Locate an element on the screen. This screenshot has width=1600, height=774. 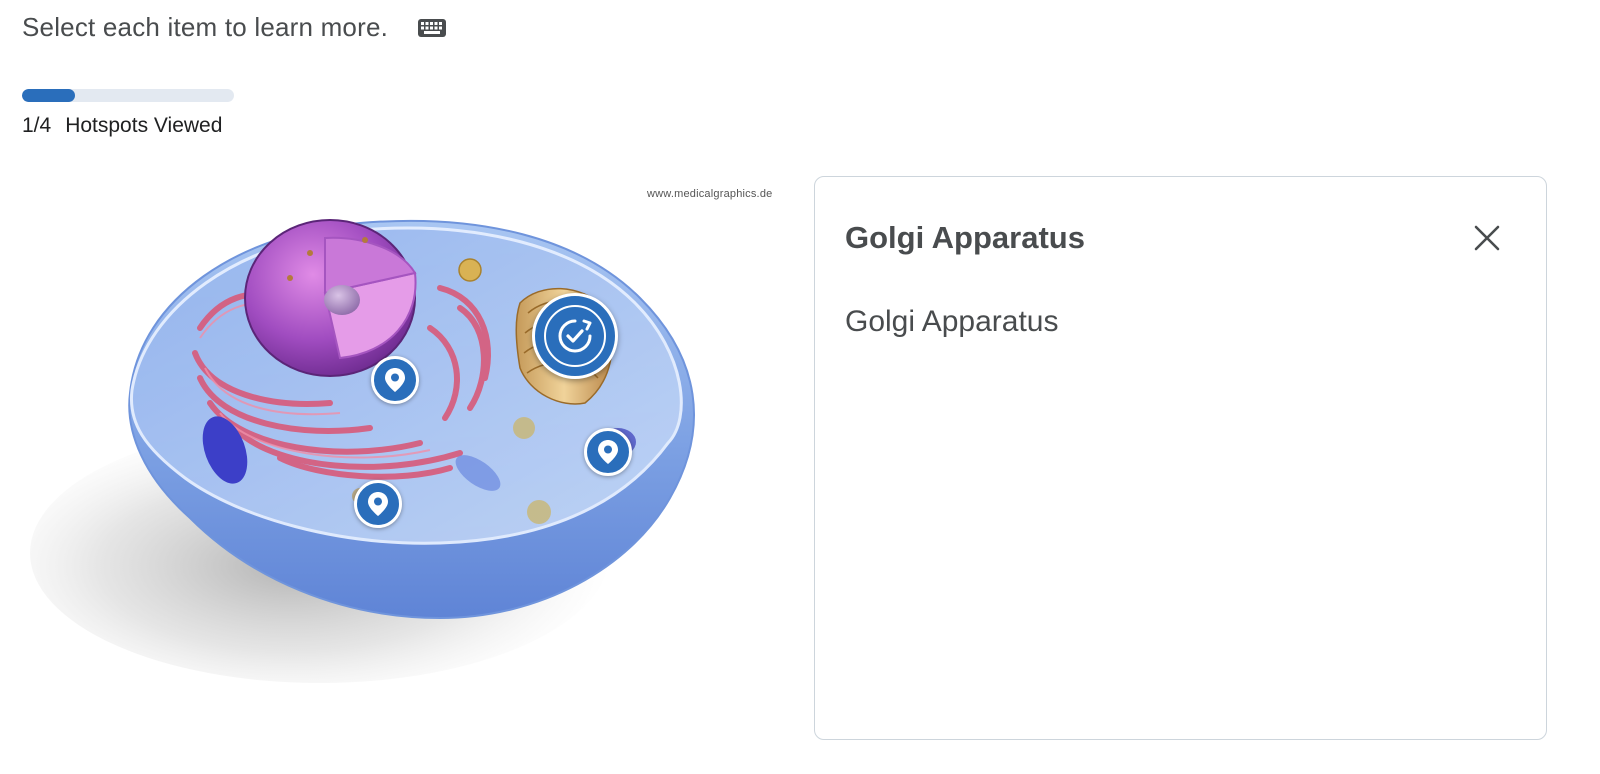
progress-bar is located at coordinates (128, 95).